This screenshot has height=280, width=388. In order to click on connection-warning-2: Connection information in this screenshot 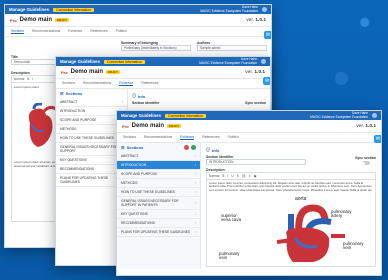, I will do `click(124, 61)`.